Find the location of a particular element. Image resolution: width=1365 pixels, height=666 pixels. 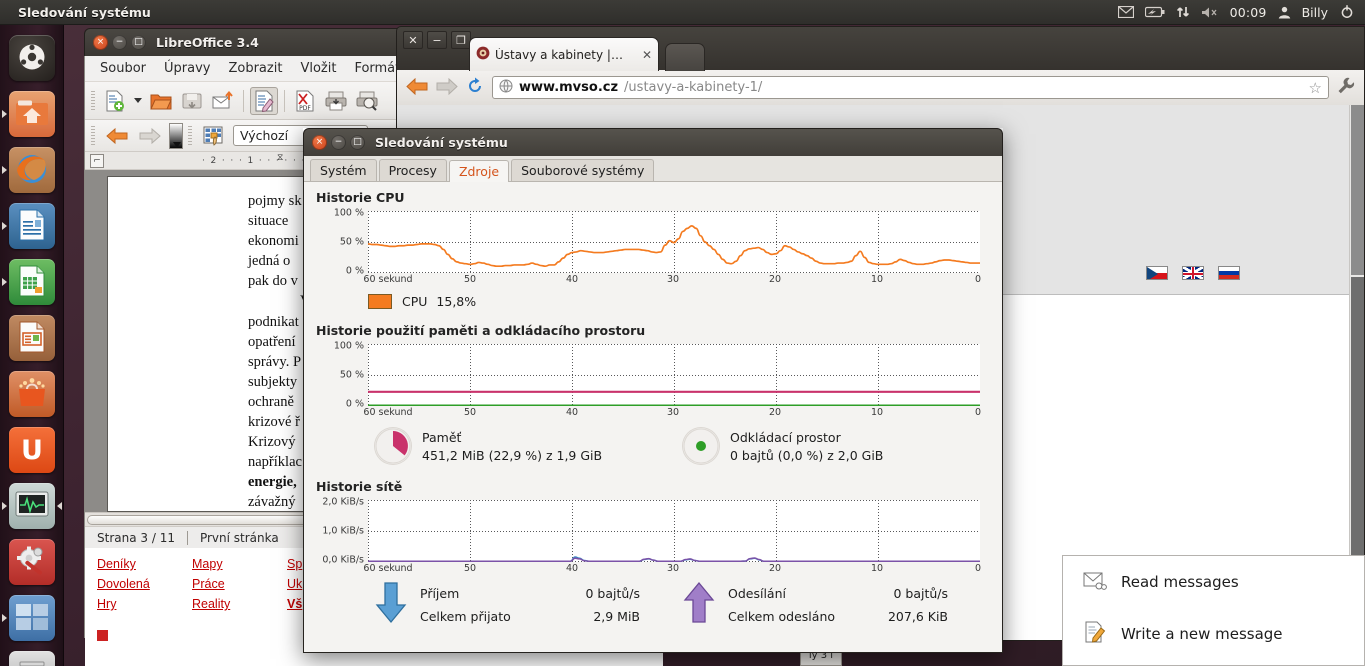

launcher-item-libreoffice-calc is located at coordinates (32, 282).